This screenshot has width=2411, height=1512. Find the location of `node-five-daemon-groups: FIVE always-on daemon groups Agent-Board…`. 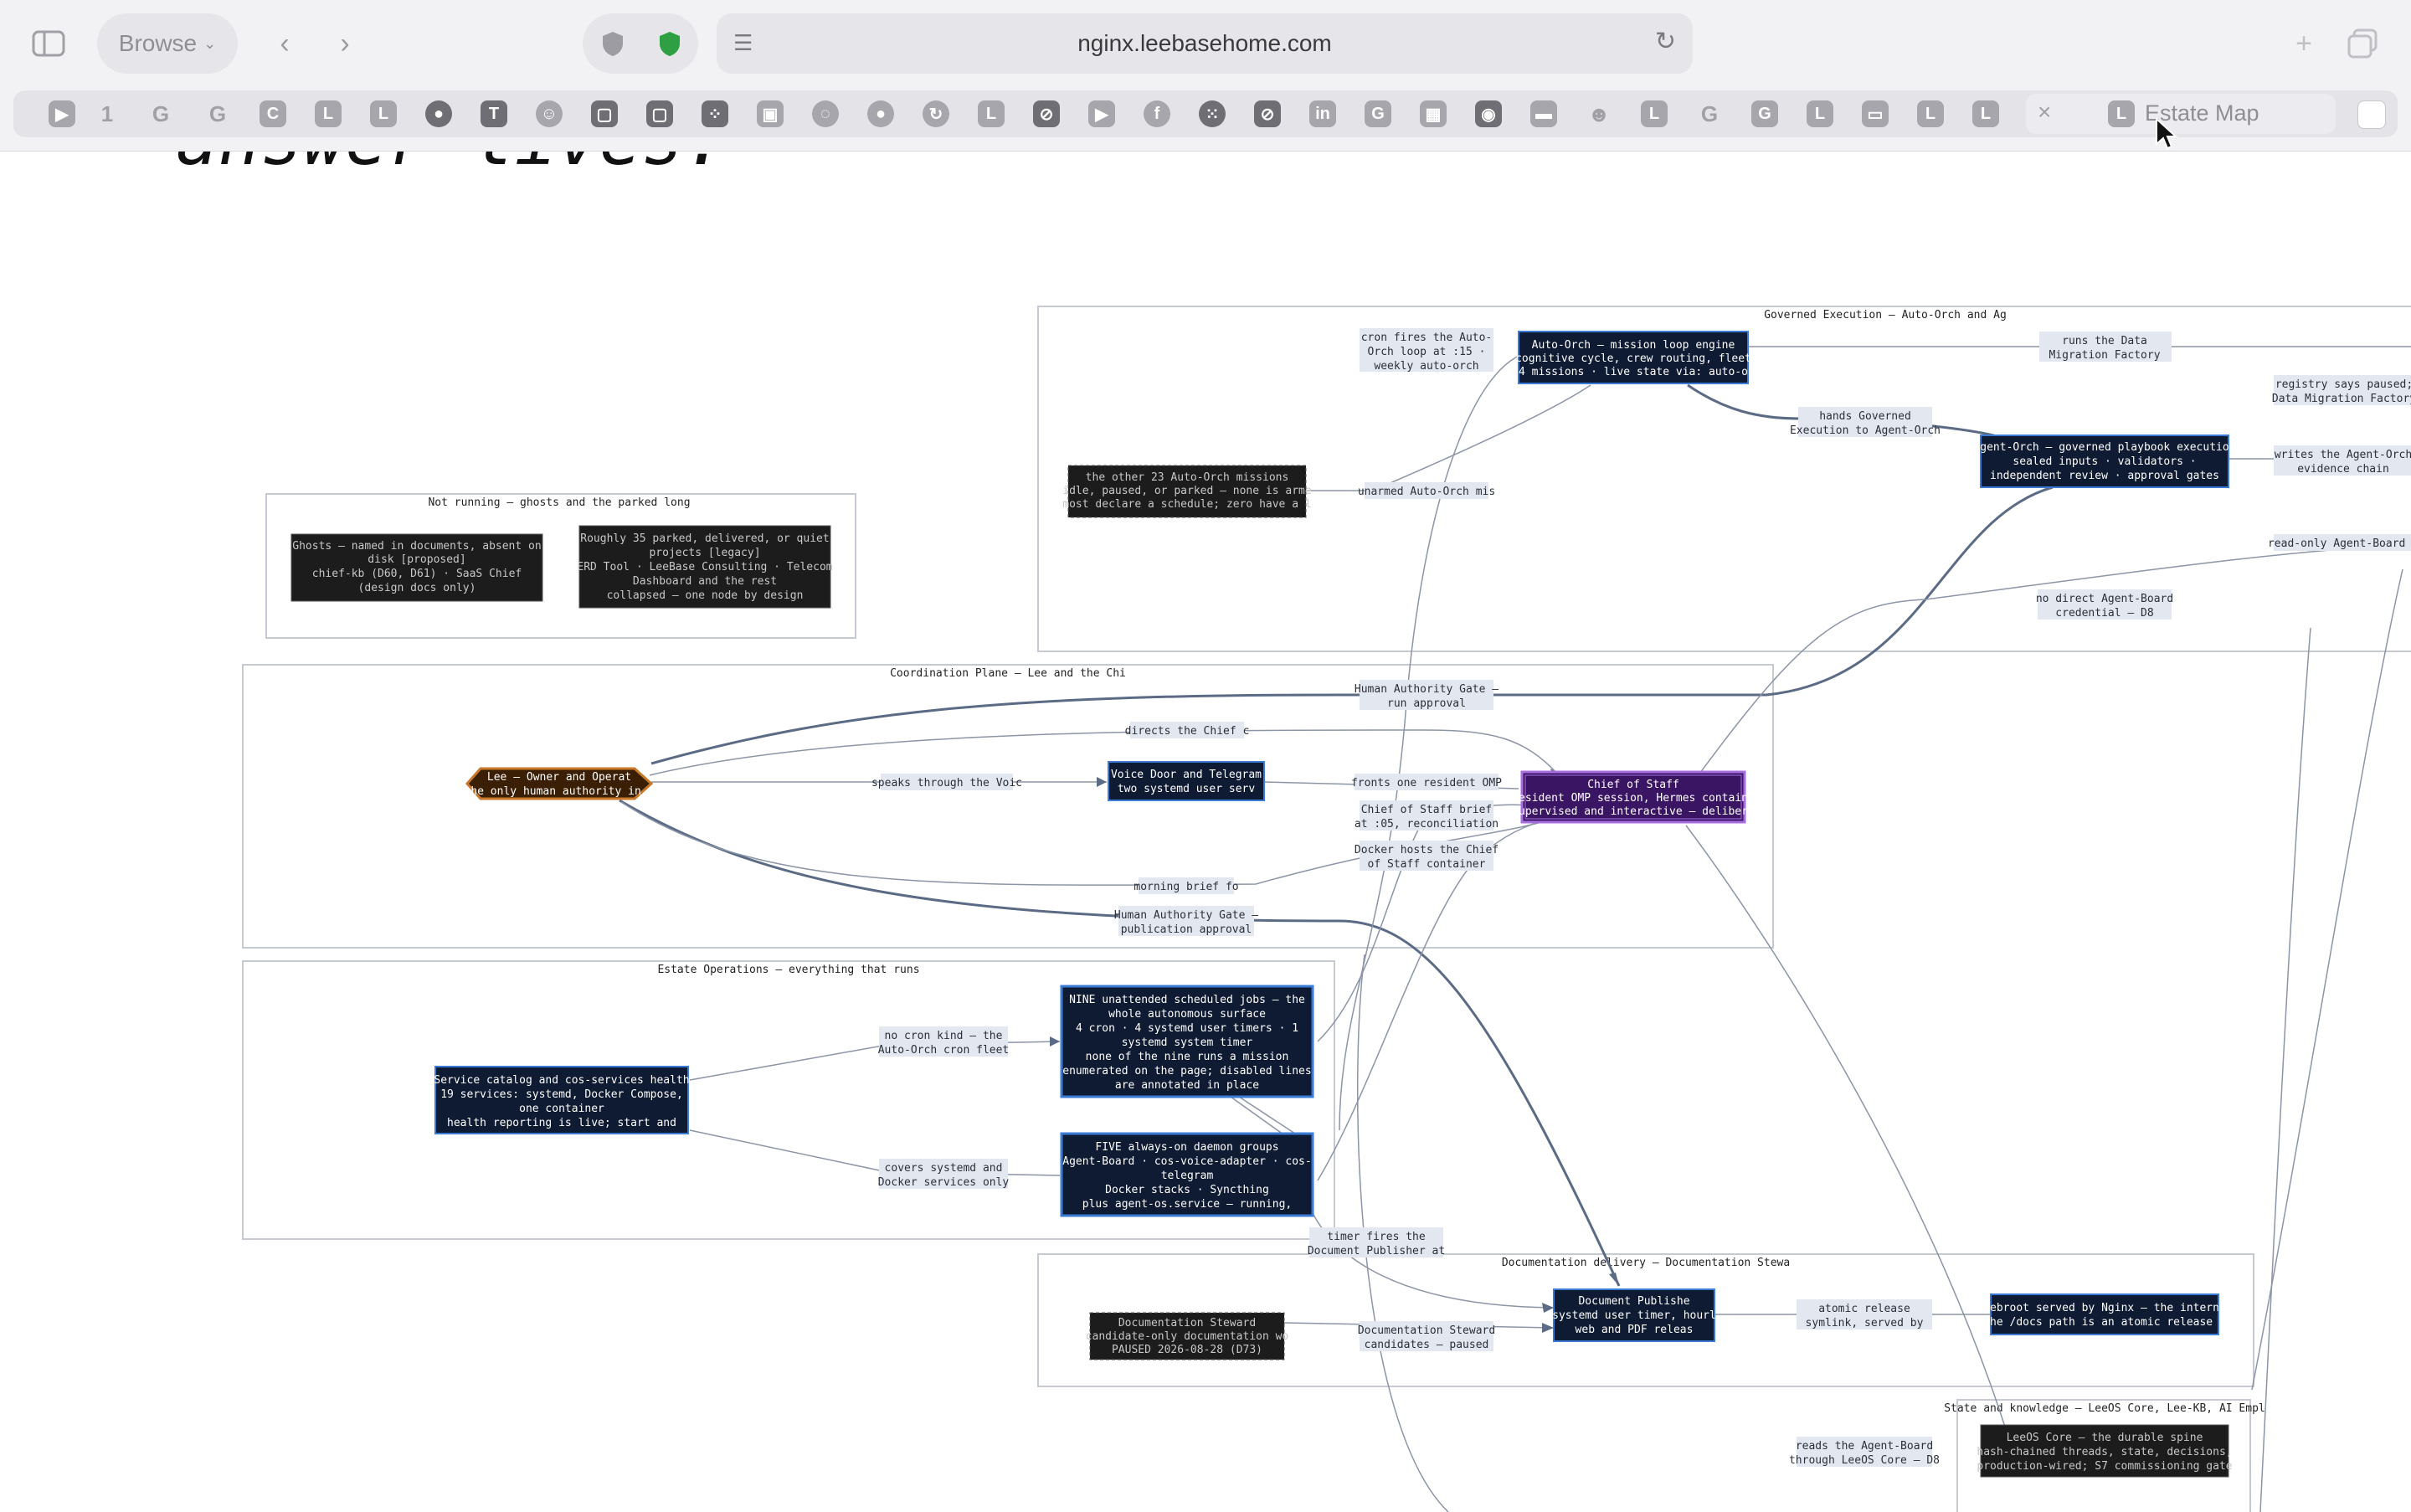

node-five-daemon-groups: FIVE always-on daemon groups Agent-Board… is located at coordinates (1187, 1174).